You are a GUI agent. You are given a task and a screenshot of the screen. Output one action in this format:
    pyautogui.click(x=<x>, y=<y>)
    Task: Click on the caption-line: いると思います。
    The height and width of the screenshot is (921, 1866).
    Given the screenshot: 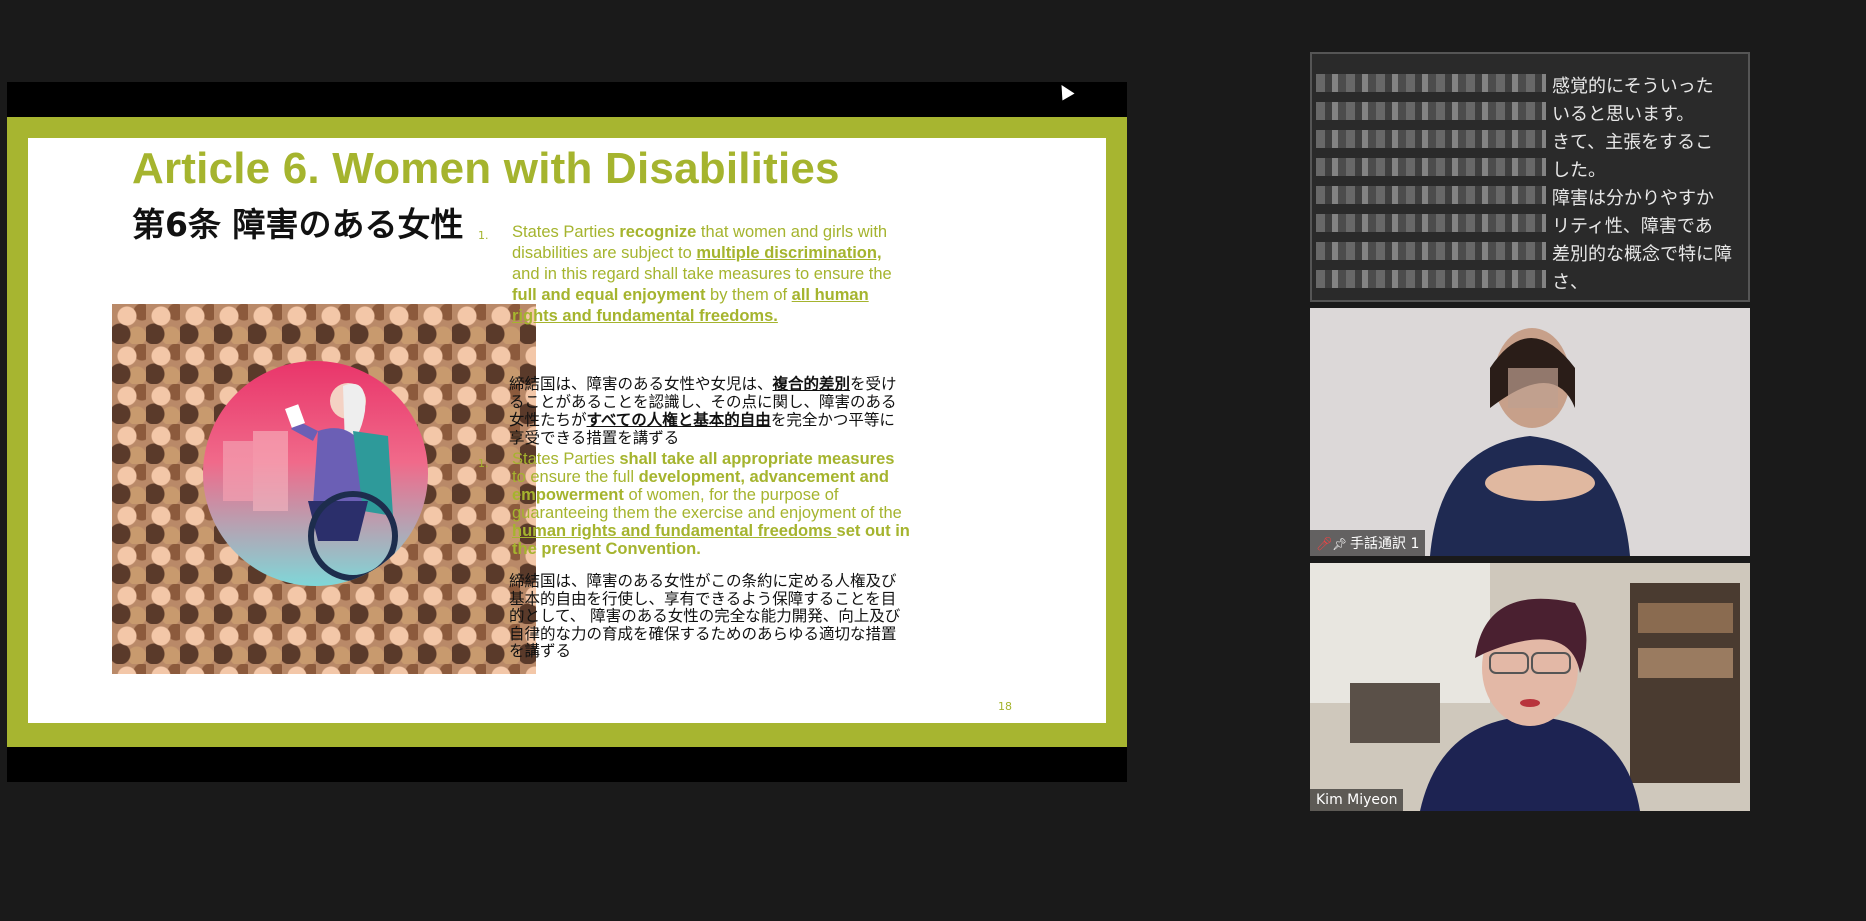 What is the action you would take?
    pyautogui.click(x=1530, y=112)
    